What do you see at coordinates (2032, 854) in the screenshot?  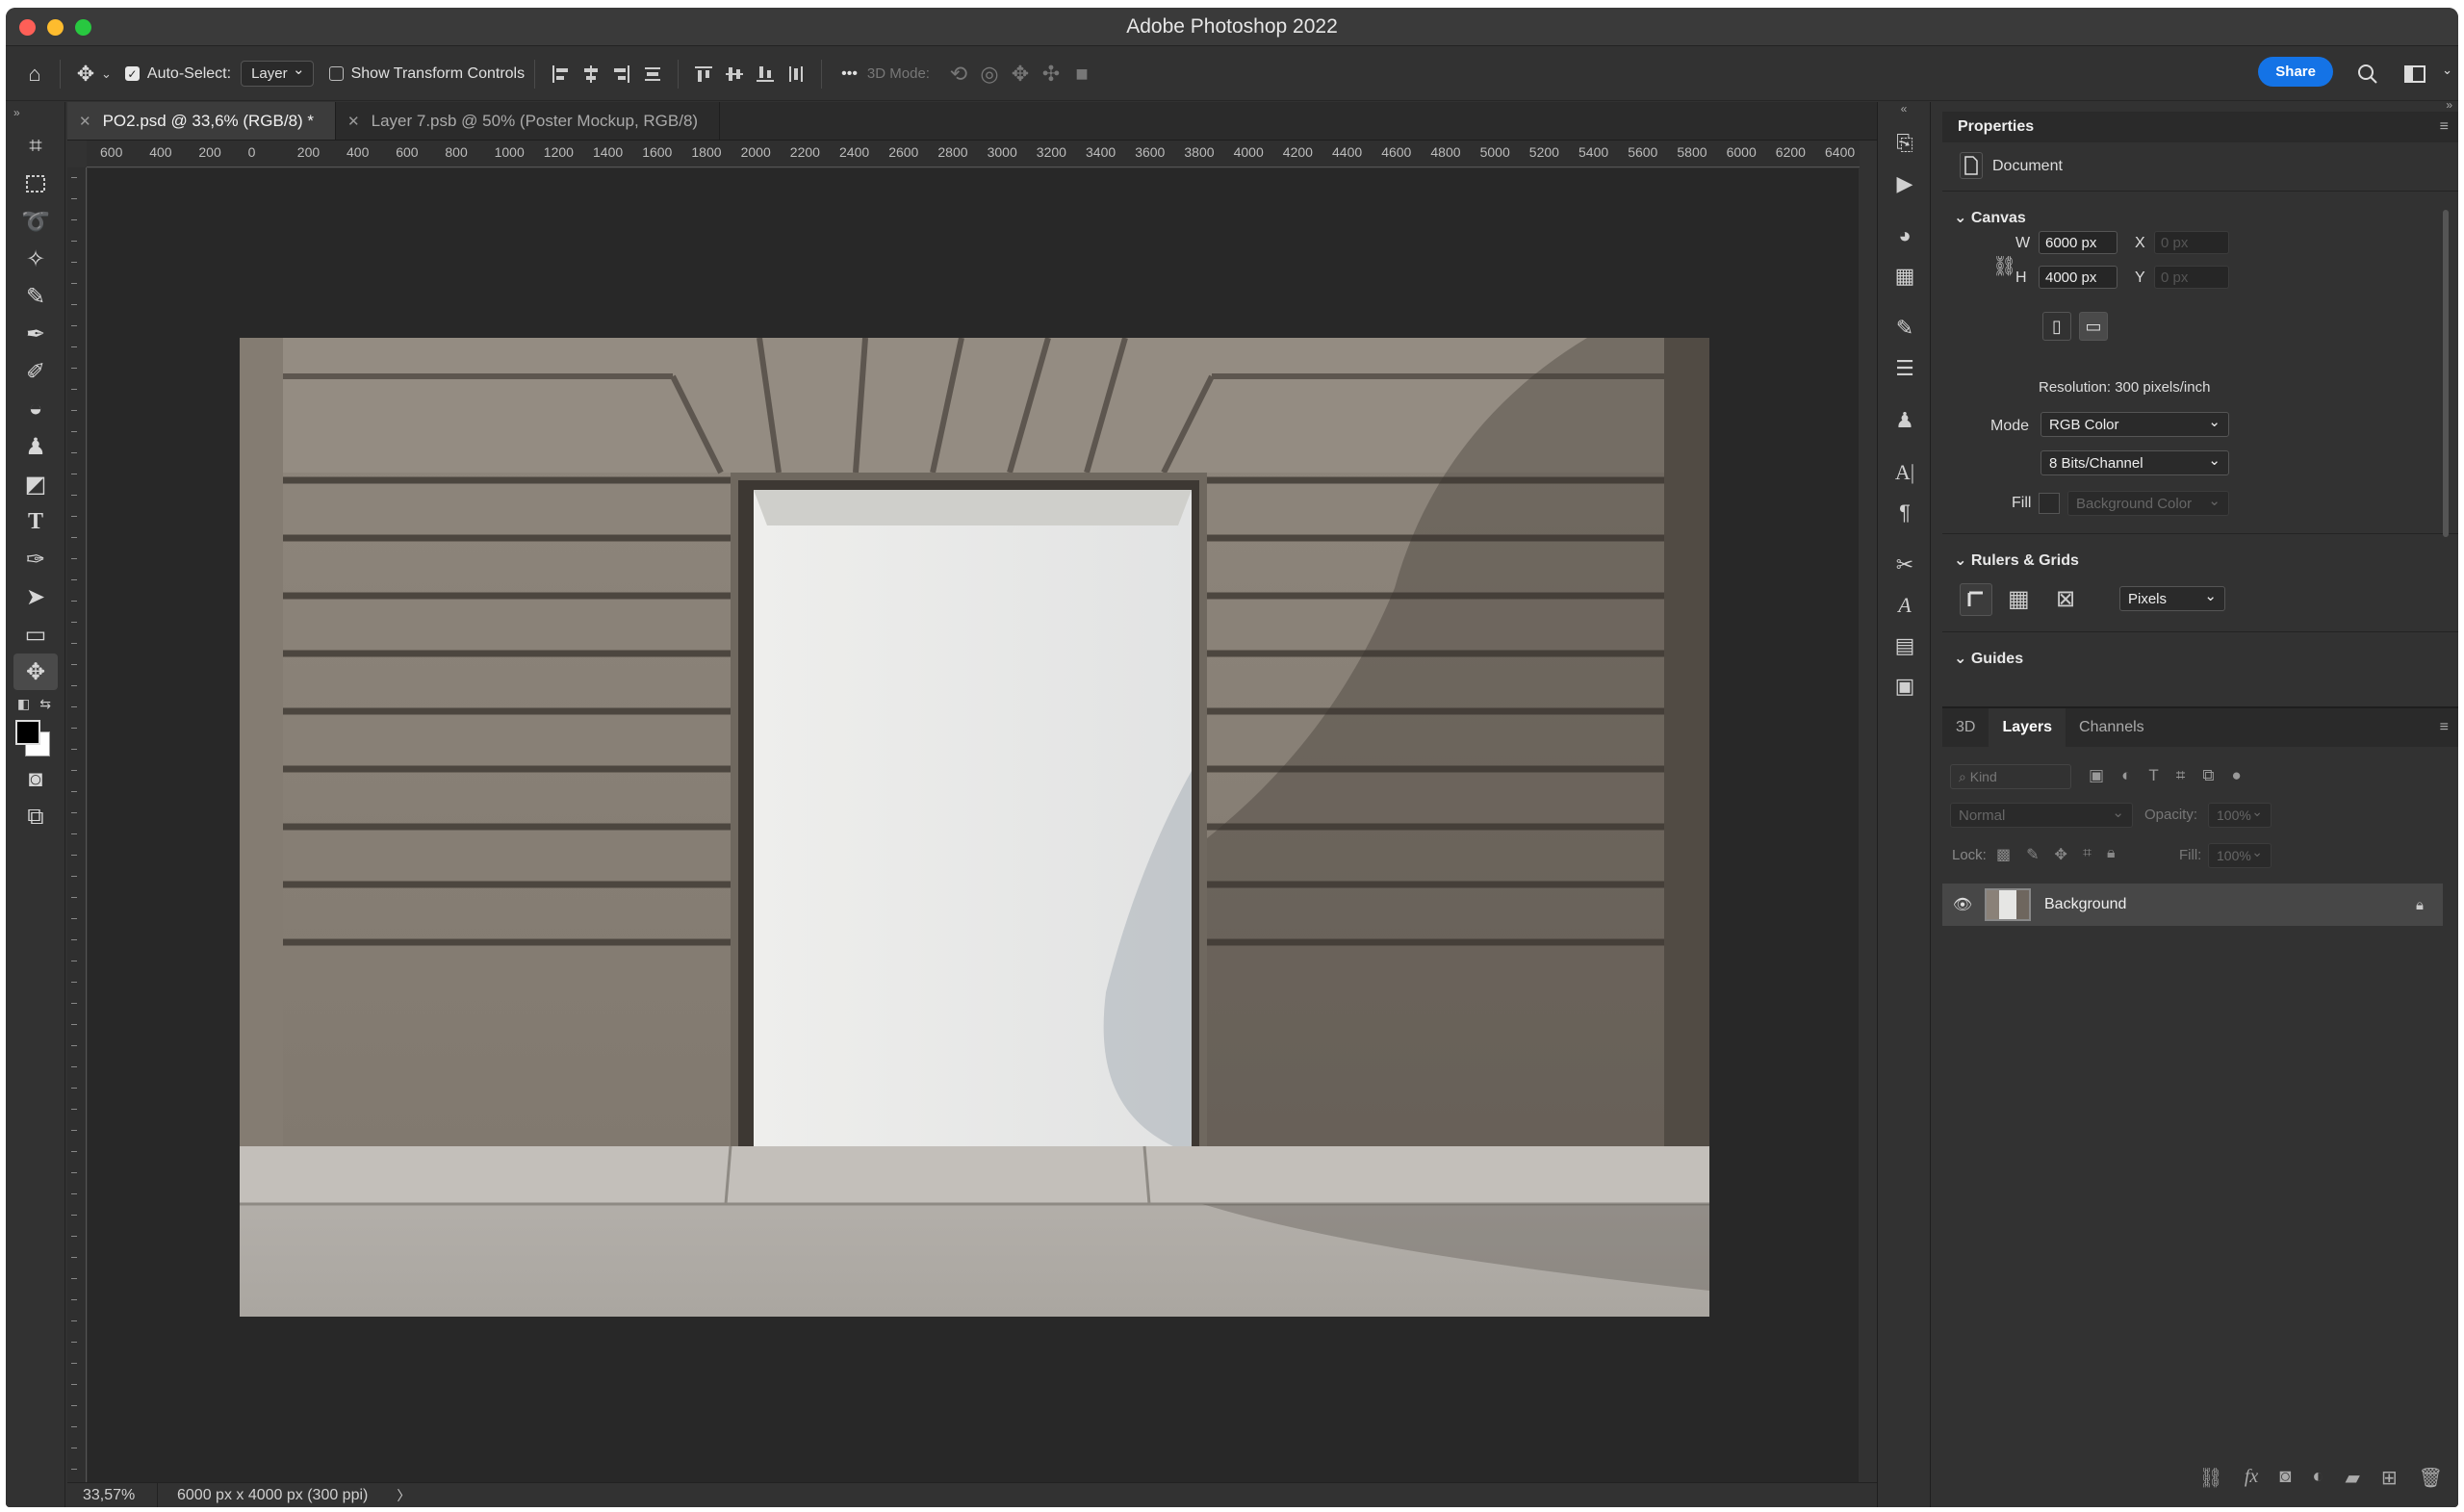 I see `lock-image-icon: ✎` at bounding box center [2032, 854].